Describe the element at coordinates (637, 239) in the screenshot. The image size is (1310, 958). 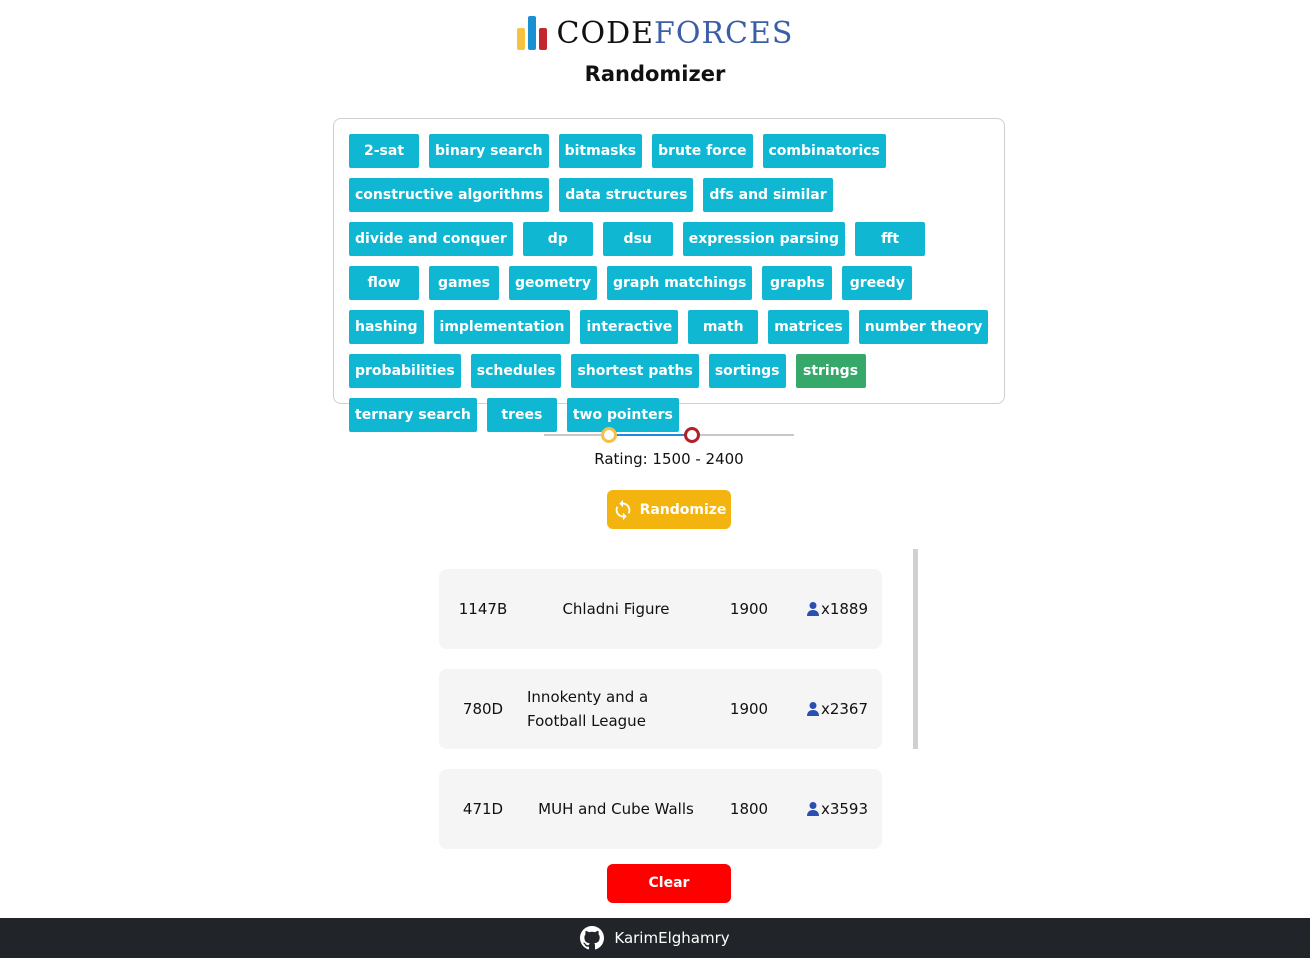
I see `tag-dsu: dsu` at that location.